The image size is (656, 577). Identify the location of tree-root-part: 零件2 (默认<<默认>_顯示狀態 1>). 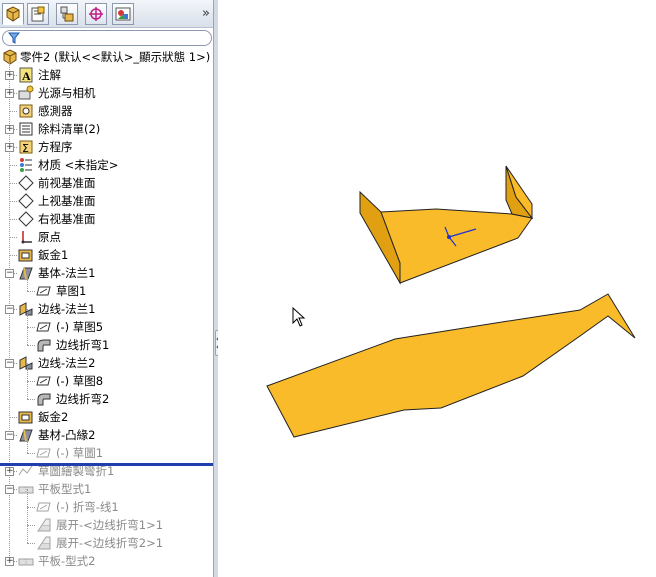
(106, 57).